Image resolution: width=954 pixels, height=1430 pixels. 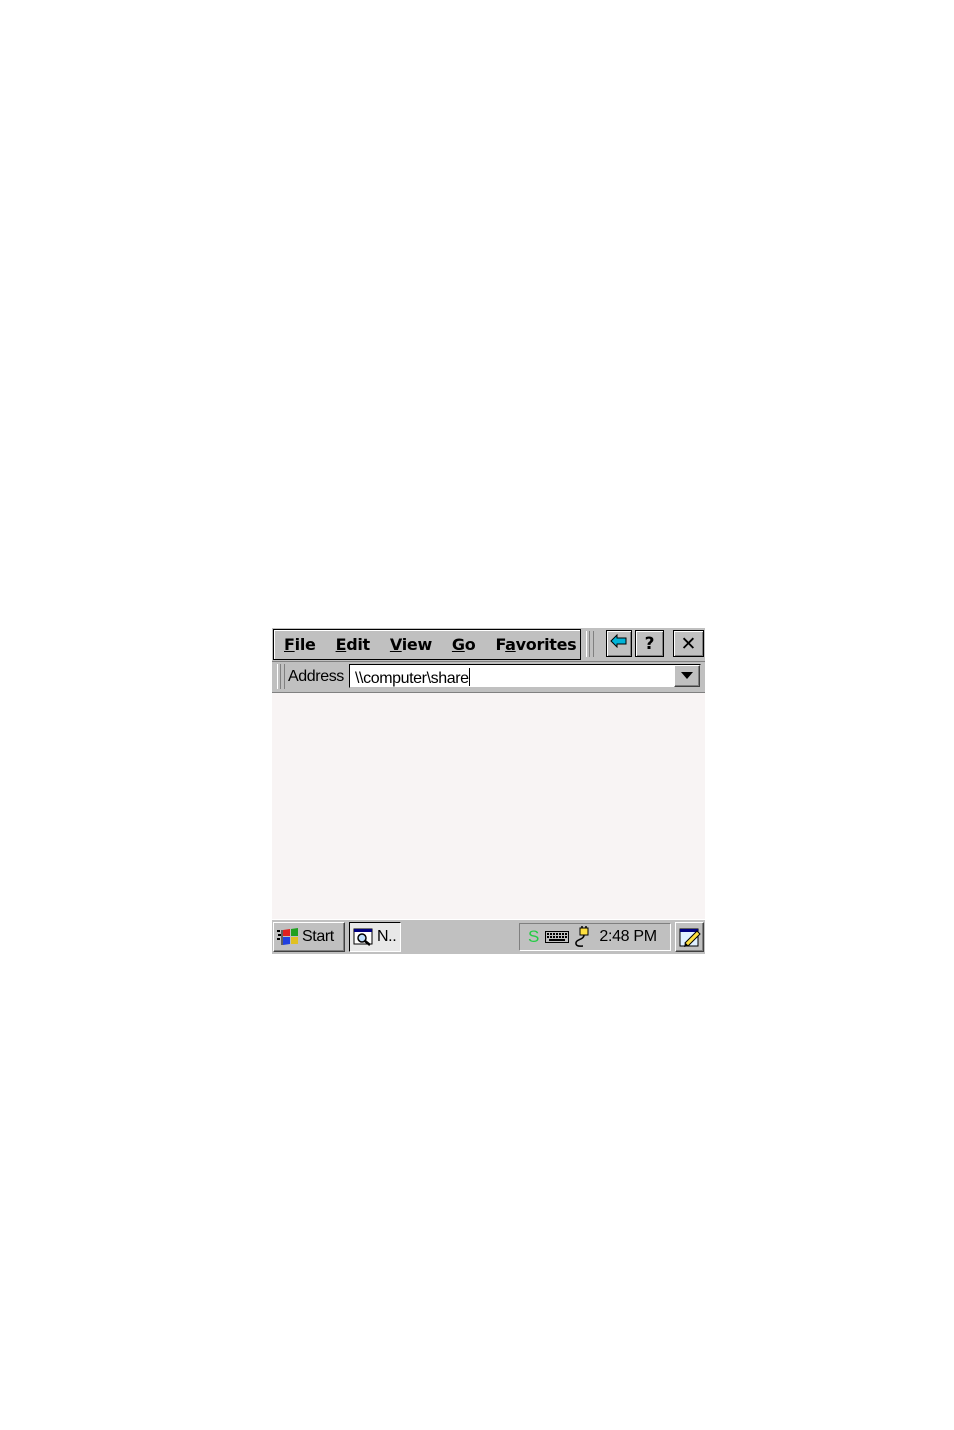 What do you see at coordinates (488, 806) in the screenshot?
I see `folder-view` at bounding box center [488, 806].